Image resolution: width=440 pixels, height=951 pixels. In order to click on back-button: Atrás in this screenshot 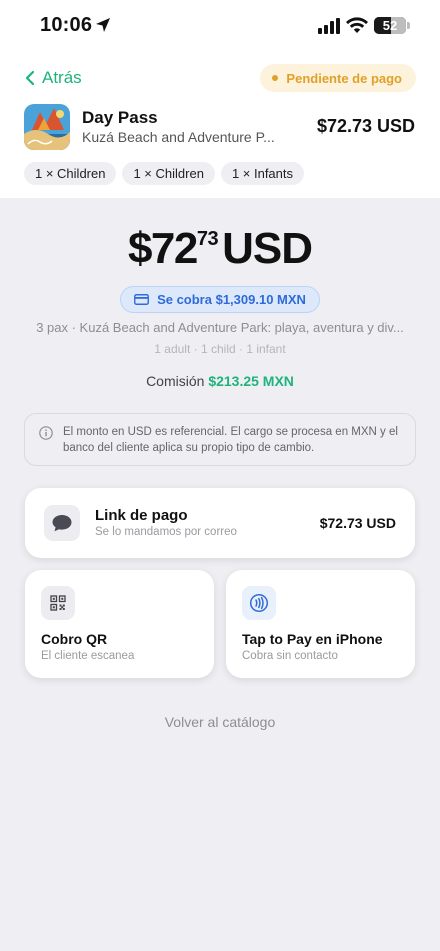, I will do `click(53, 78)`.